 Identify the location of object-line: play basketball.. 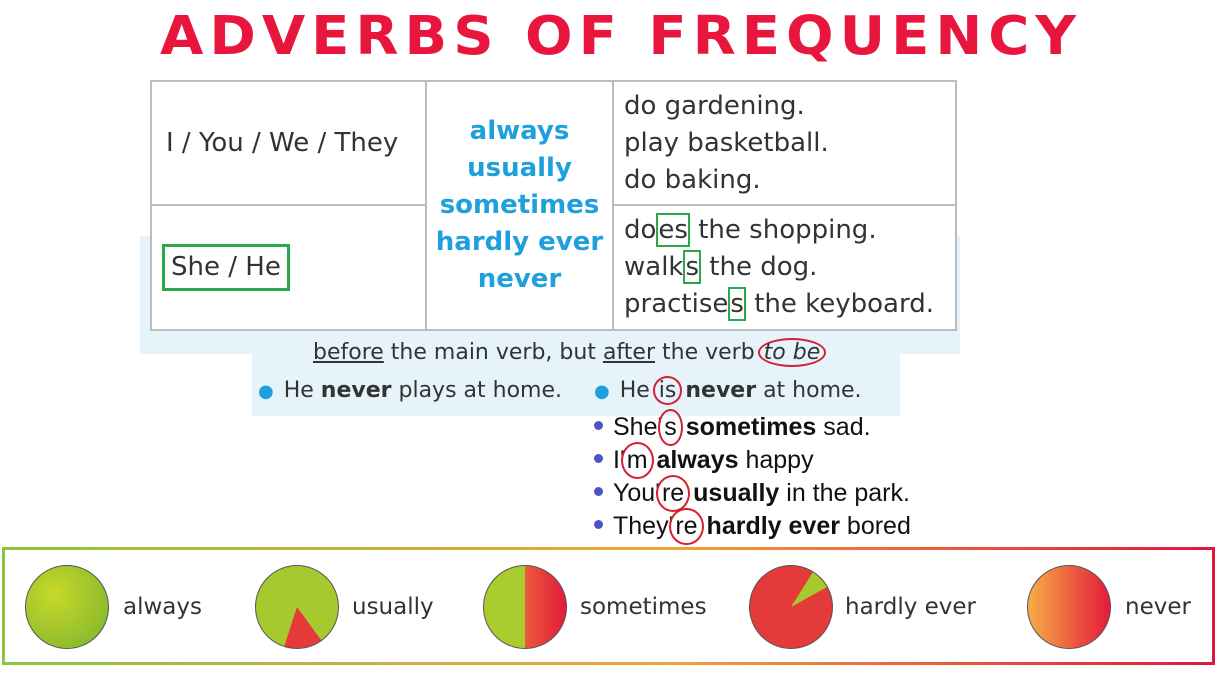
(726, 142).